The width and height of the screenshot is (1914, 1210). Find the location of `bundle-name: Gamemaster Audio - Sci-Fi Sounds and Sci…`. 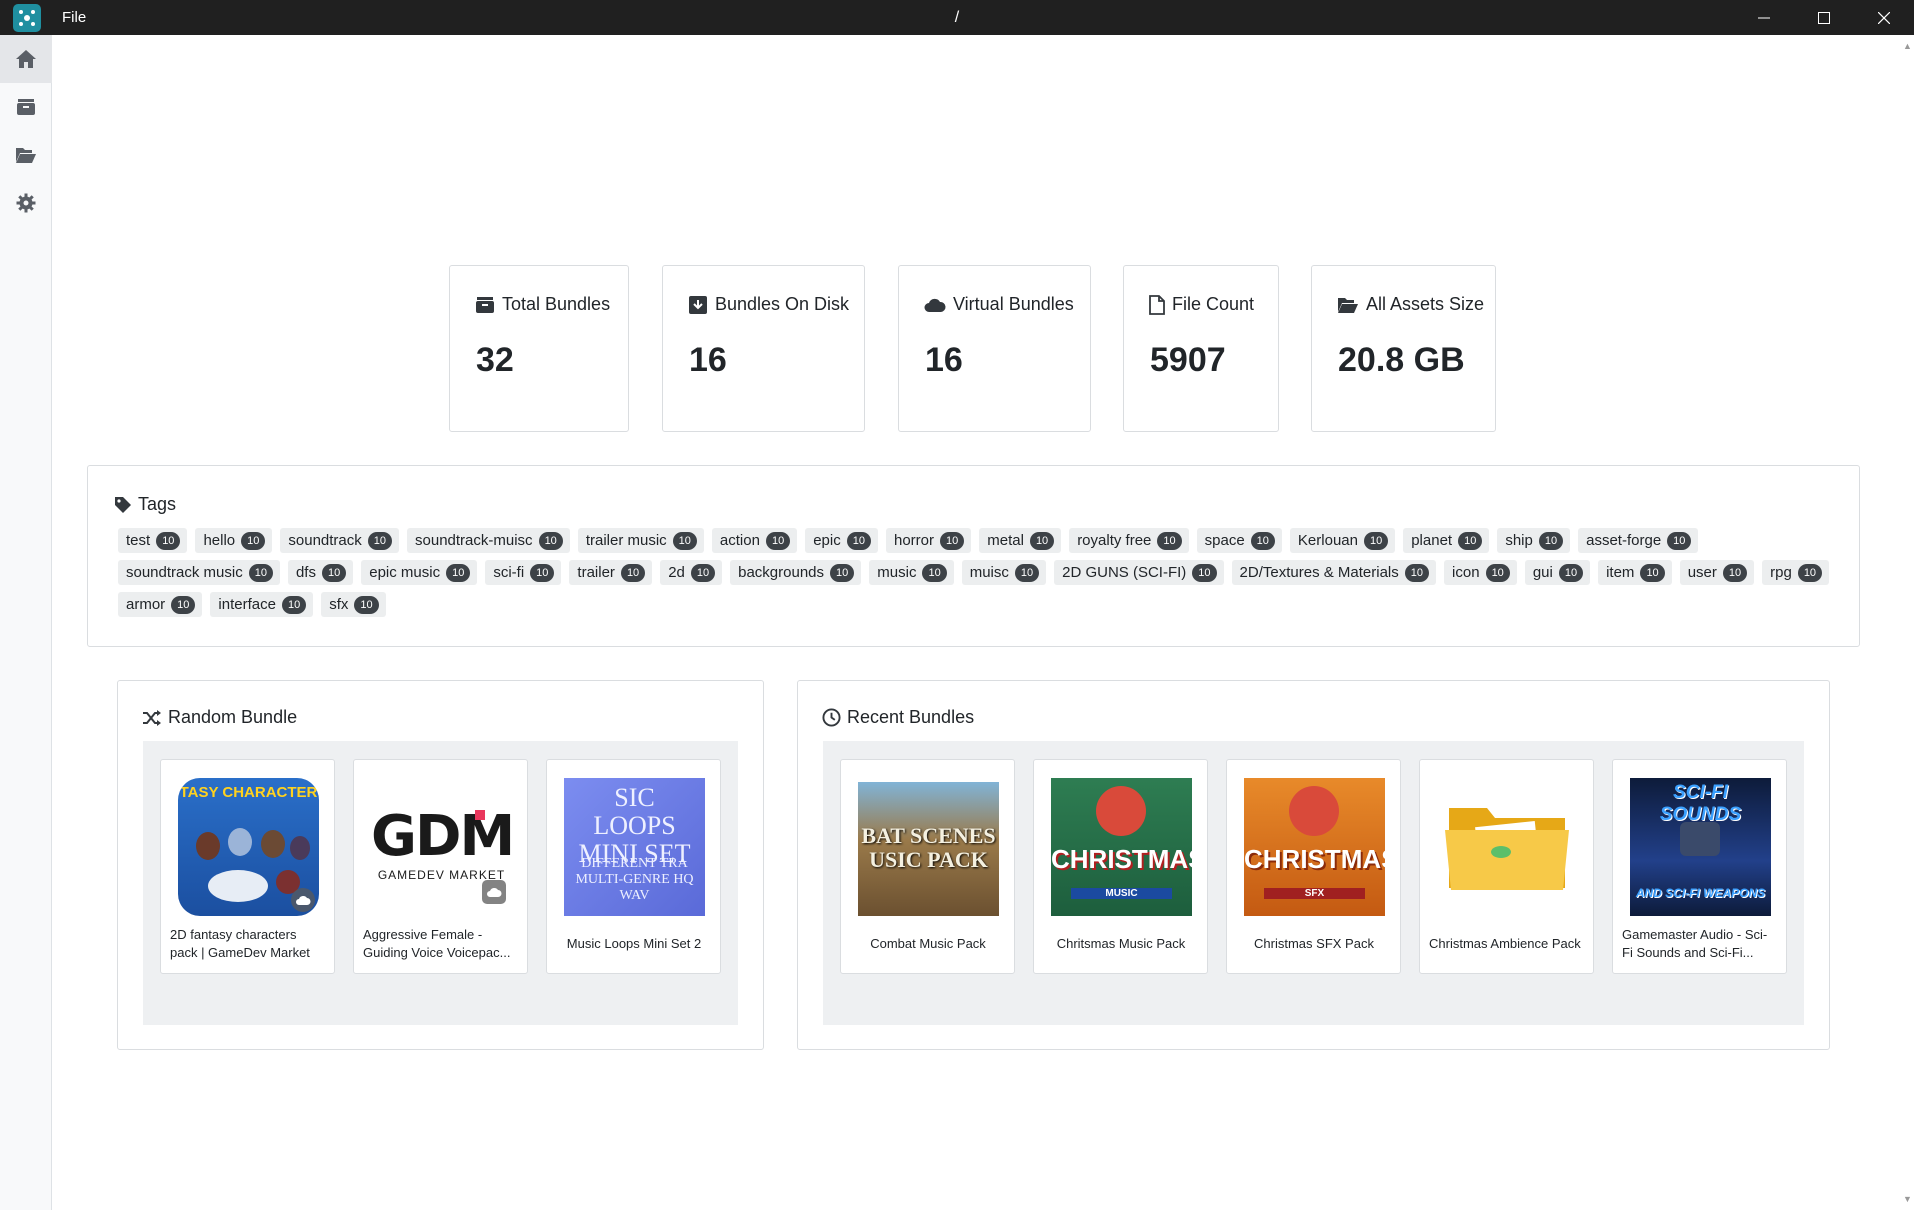

bundle-name: Gamemaster Audio - Sci-Fi Sounds and Sci… is located at coordinates (1695, 943).